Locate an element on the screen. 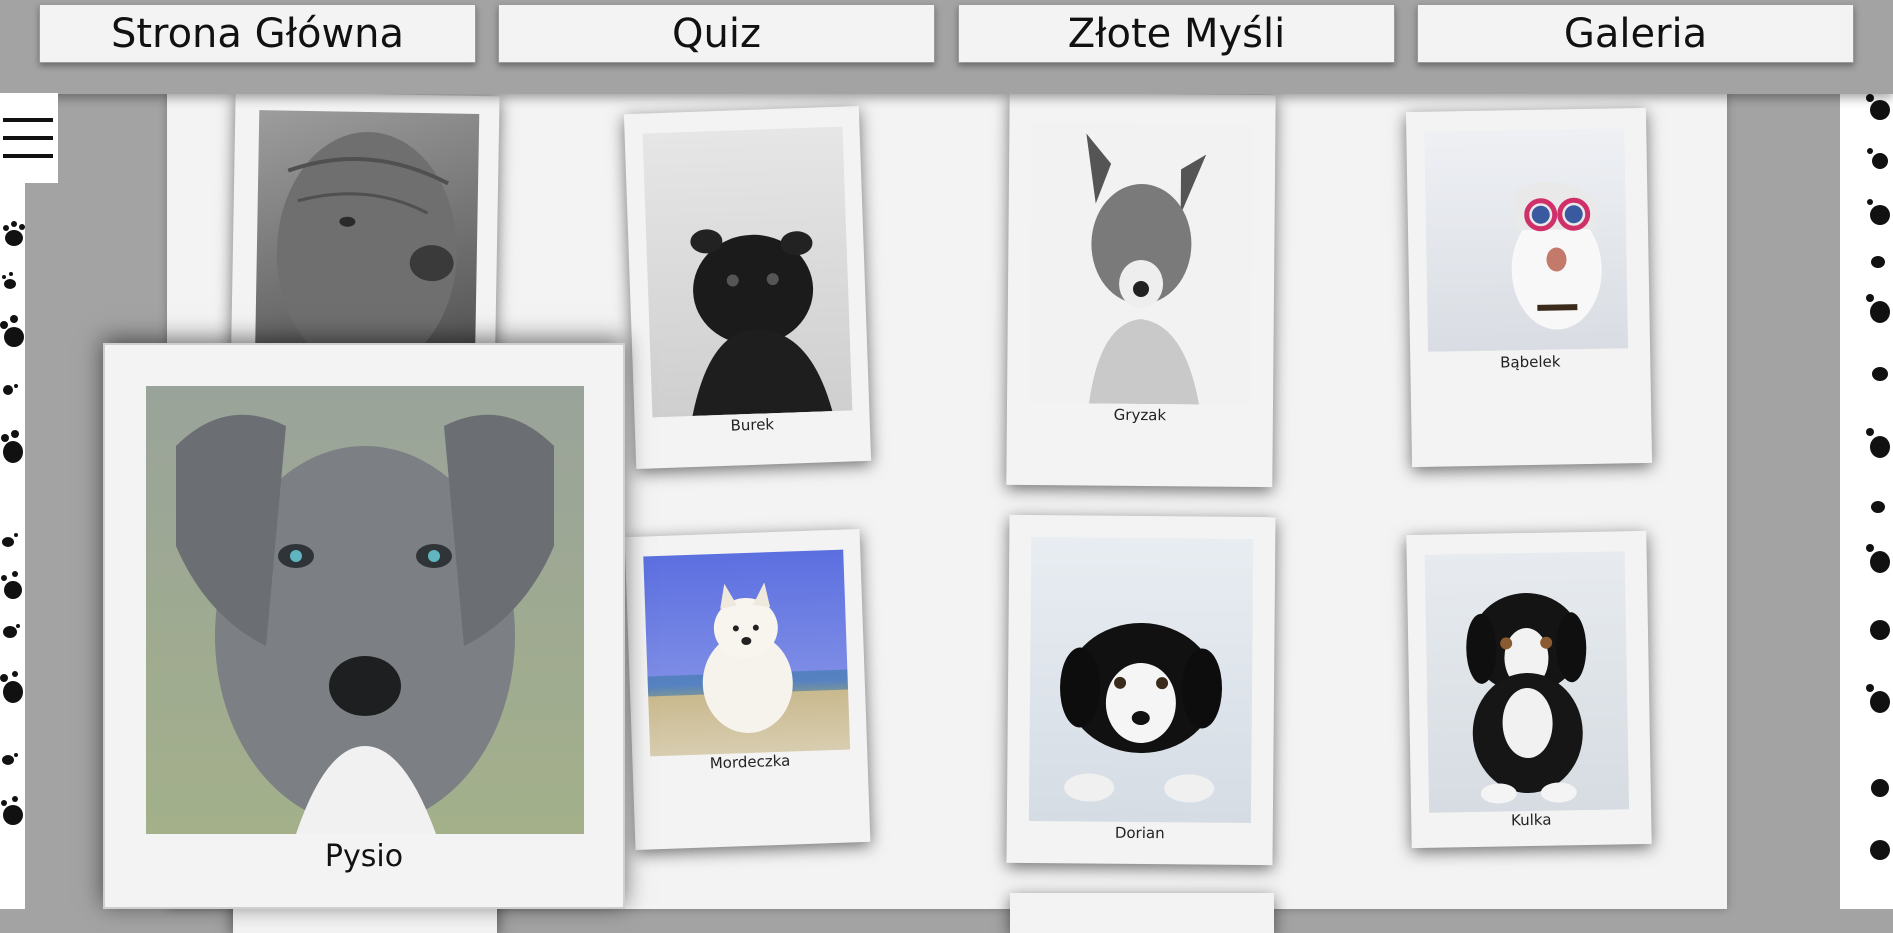 Image resolution: width=1893 pixels, height=933 pixels. right-paw-border is located at coordinates (1866, 501).